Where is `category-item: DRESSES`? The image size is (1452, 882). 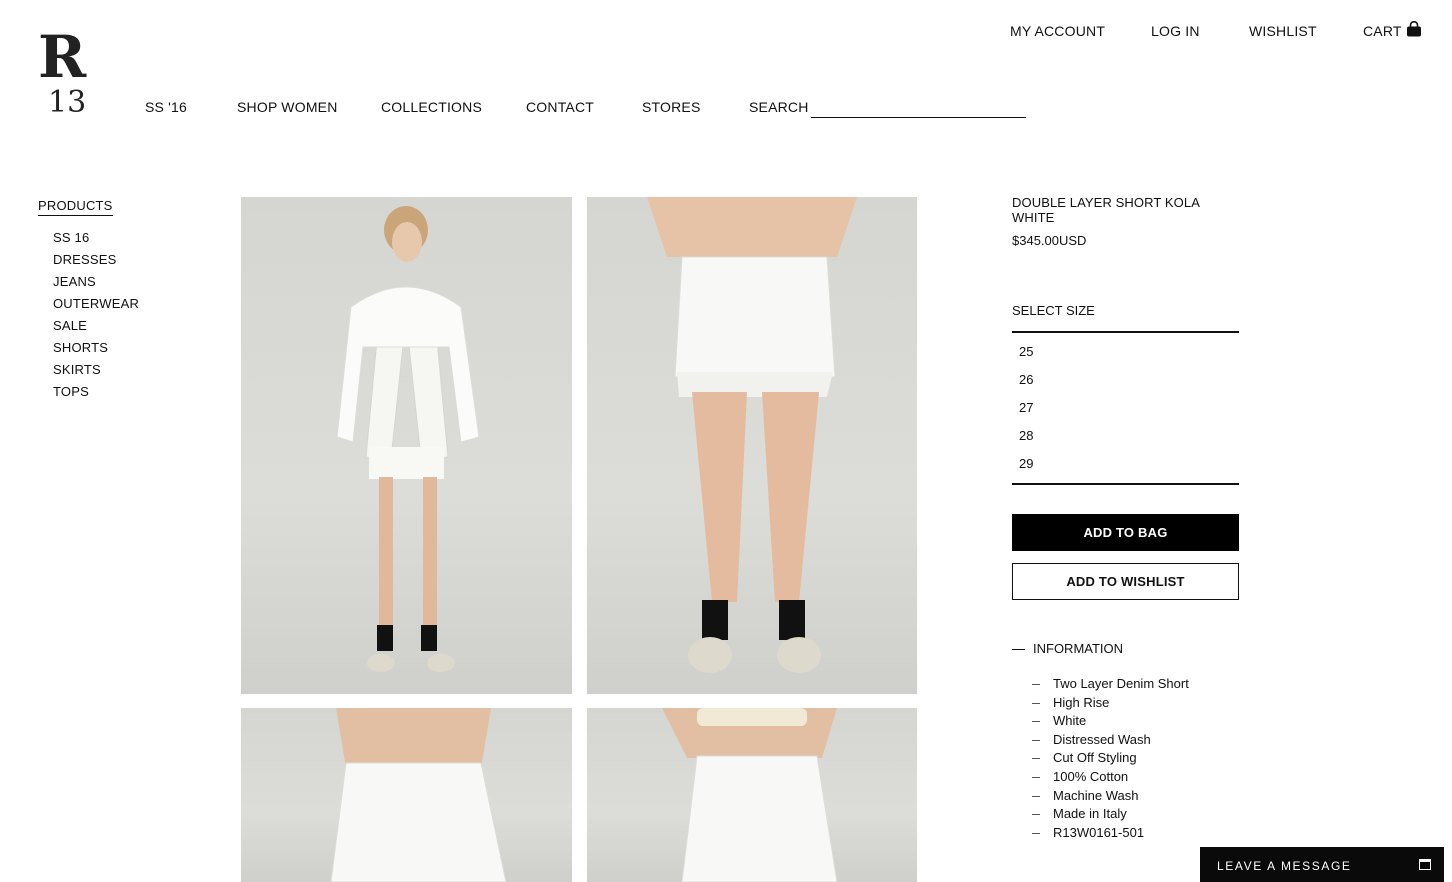
category-item: DRESSES is located at coordinates (125, 263).